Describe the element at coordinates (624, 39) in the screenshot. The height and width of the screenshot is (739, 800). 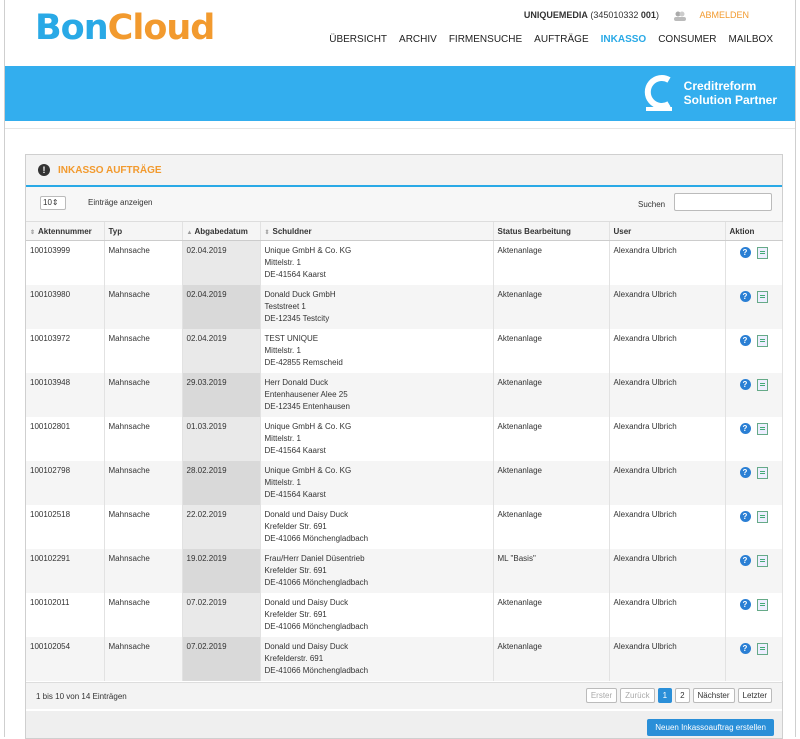
I see `nav-inkasso: INKASSO` at that location.